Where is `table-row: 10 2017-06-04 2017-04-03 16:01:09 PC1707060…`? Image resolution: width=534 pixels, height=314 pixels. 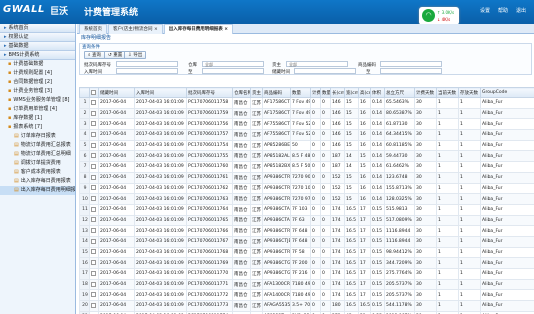
table-row: 10 2017-06-04 2017-04-03 16:01:09 PC1707060… is located at coordinates (306, 199).